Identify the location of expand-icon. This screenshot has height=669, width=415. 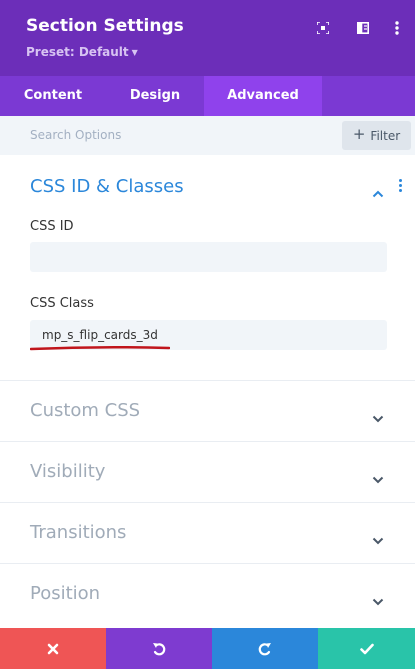
(323, 28).